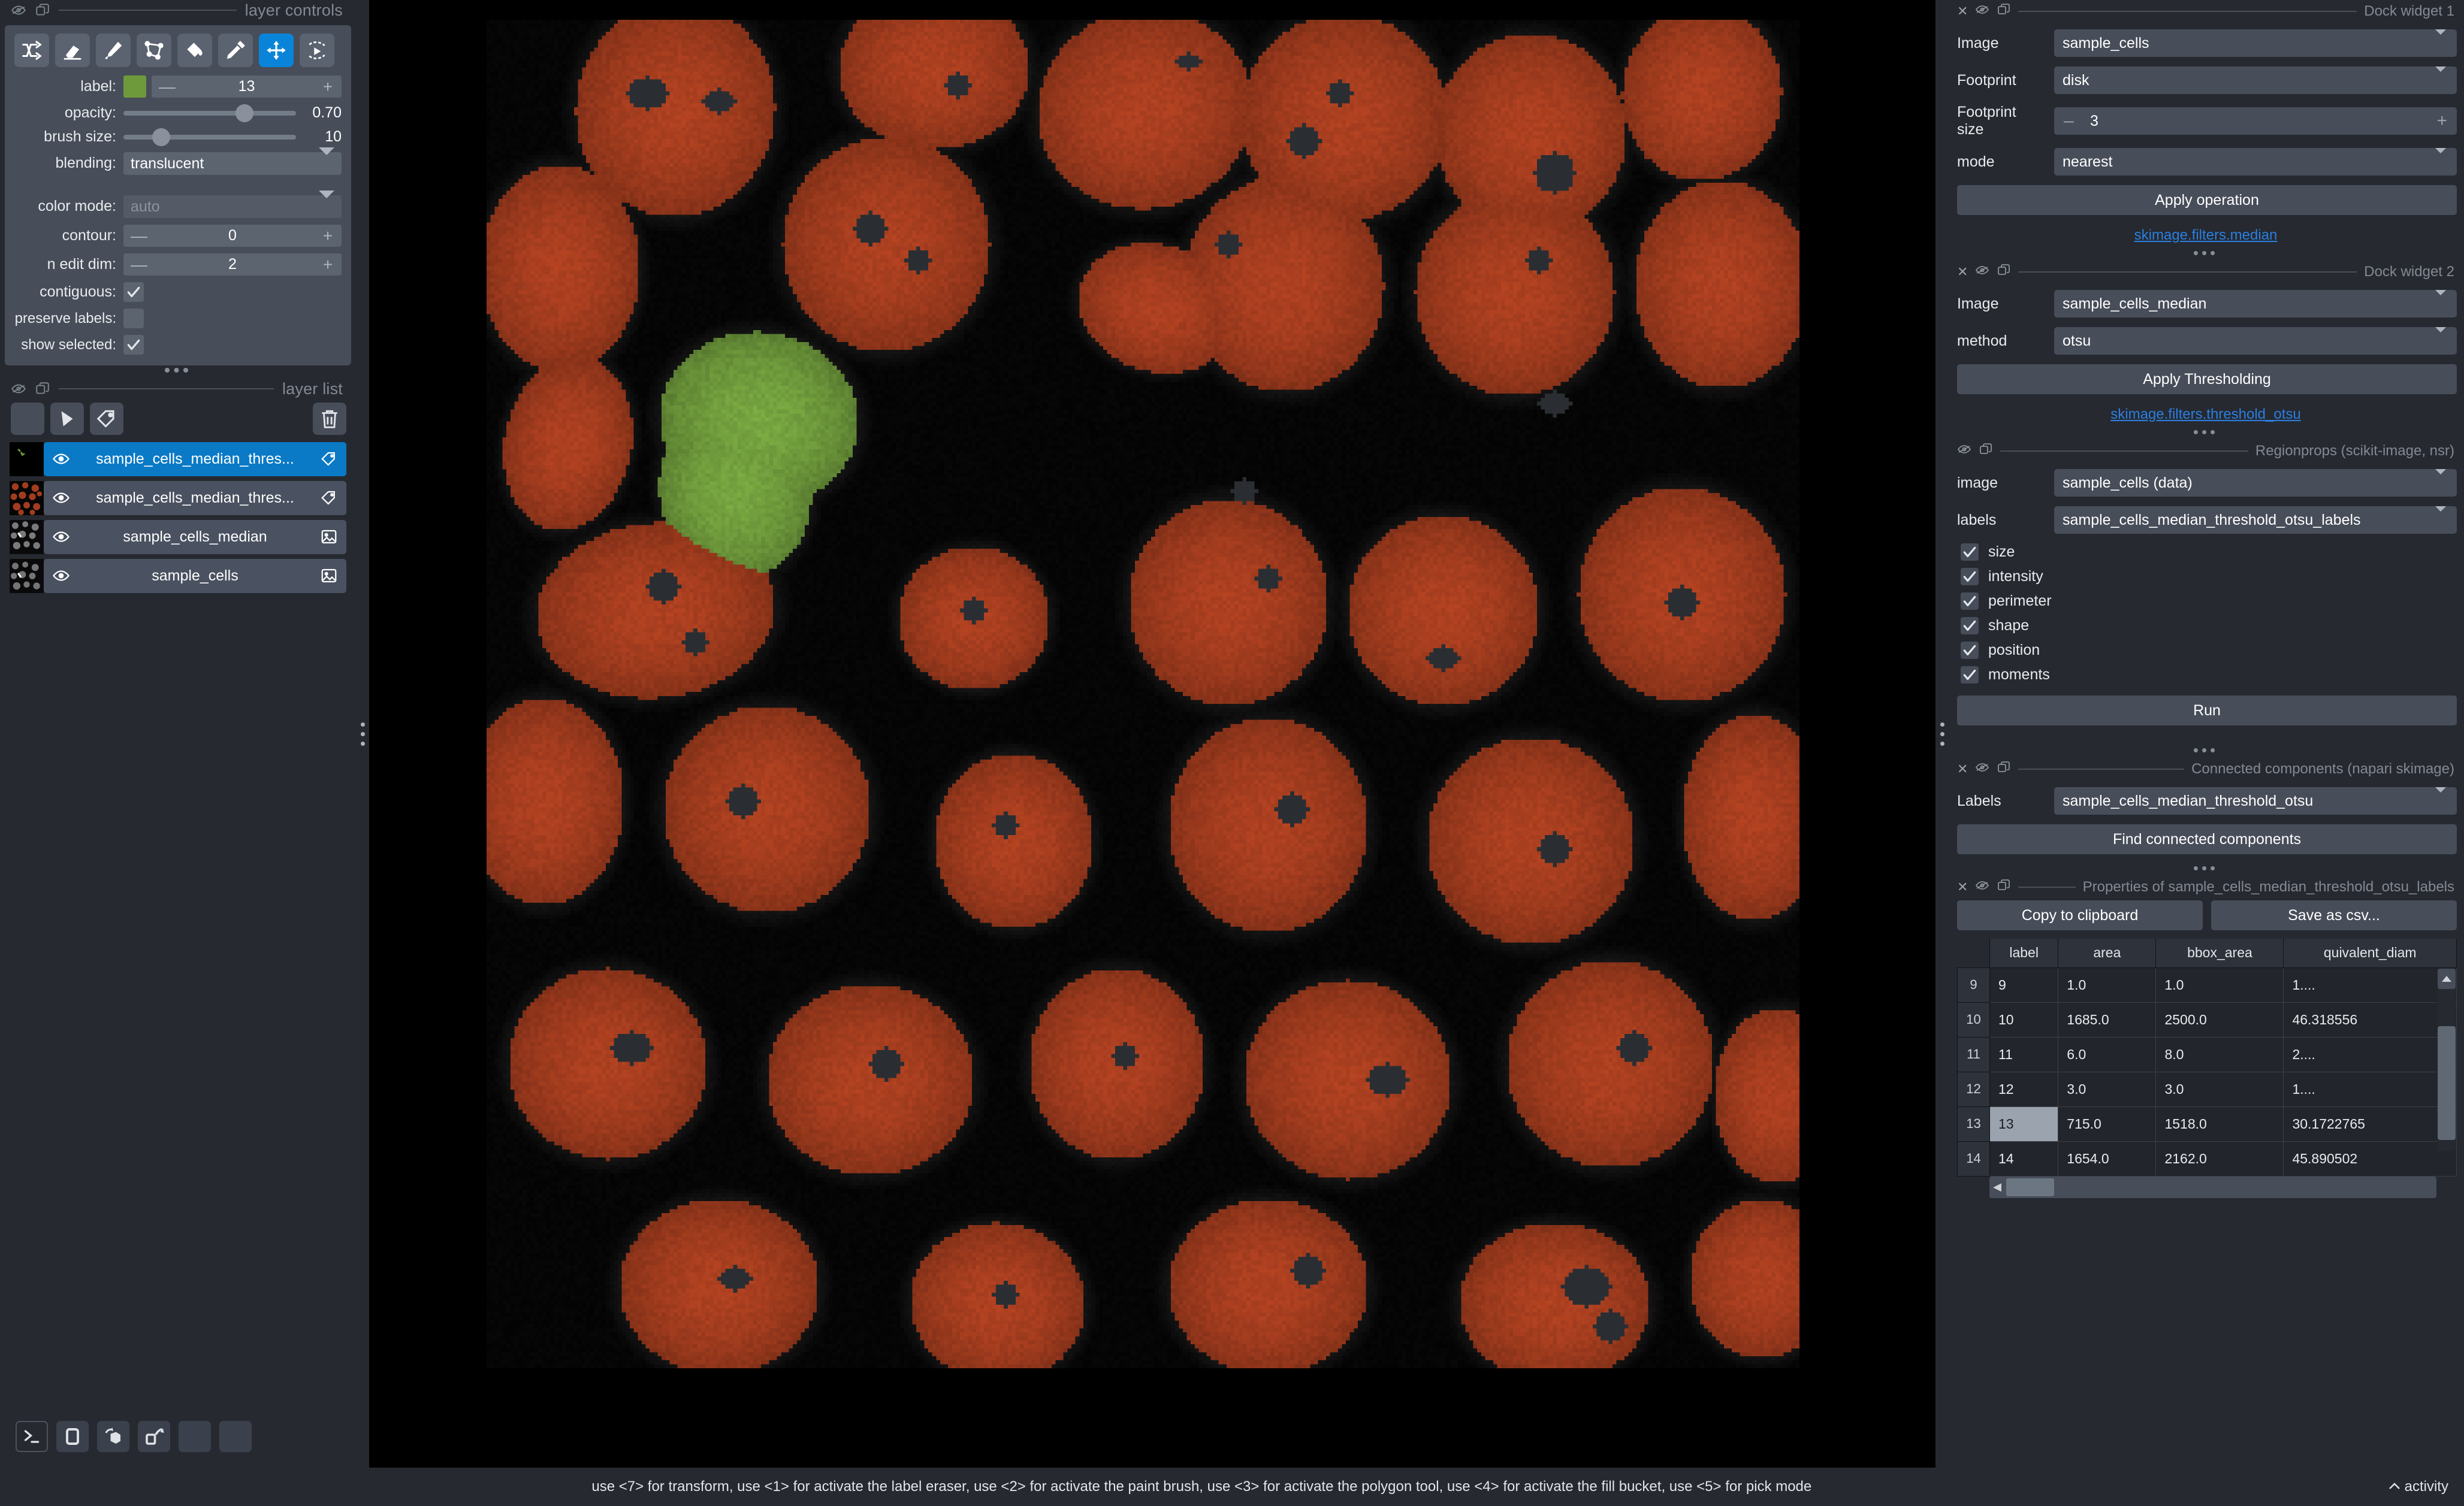 The image size is (2464, 1506). What do you see at coordinates (2205, 675) in the screenshot?
I see `checkbox-moments: moments` at bounding box center [2205, 675].